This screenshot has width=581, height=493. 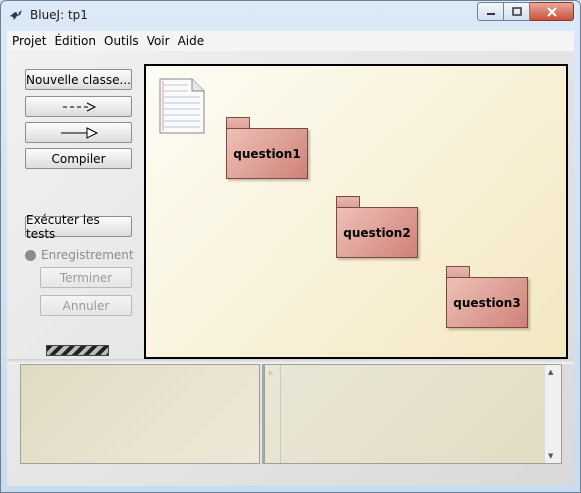 I want to click on recording-label: Enregistrement, so click(x=87, y=255).